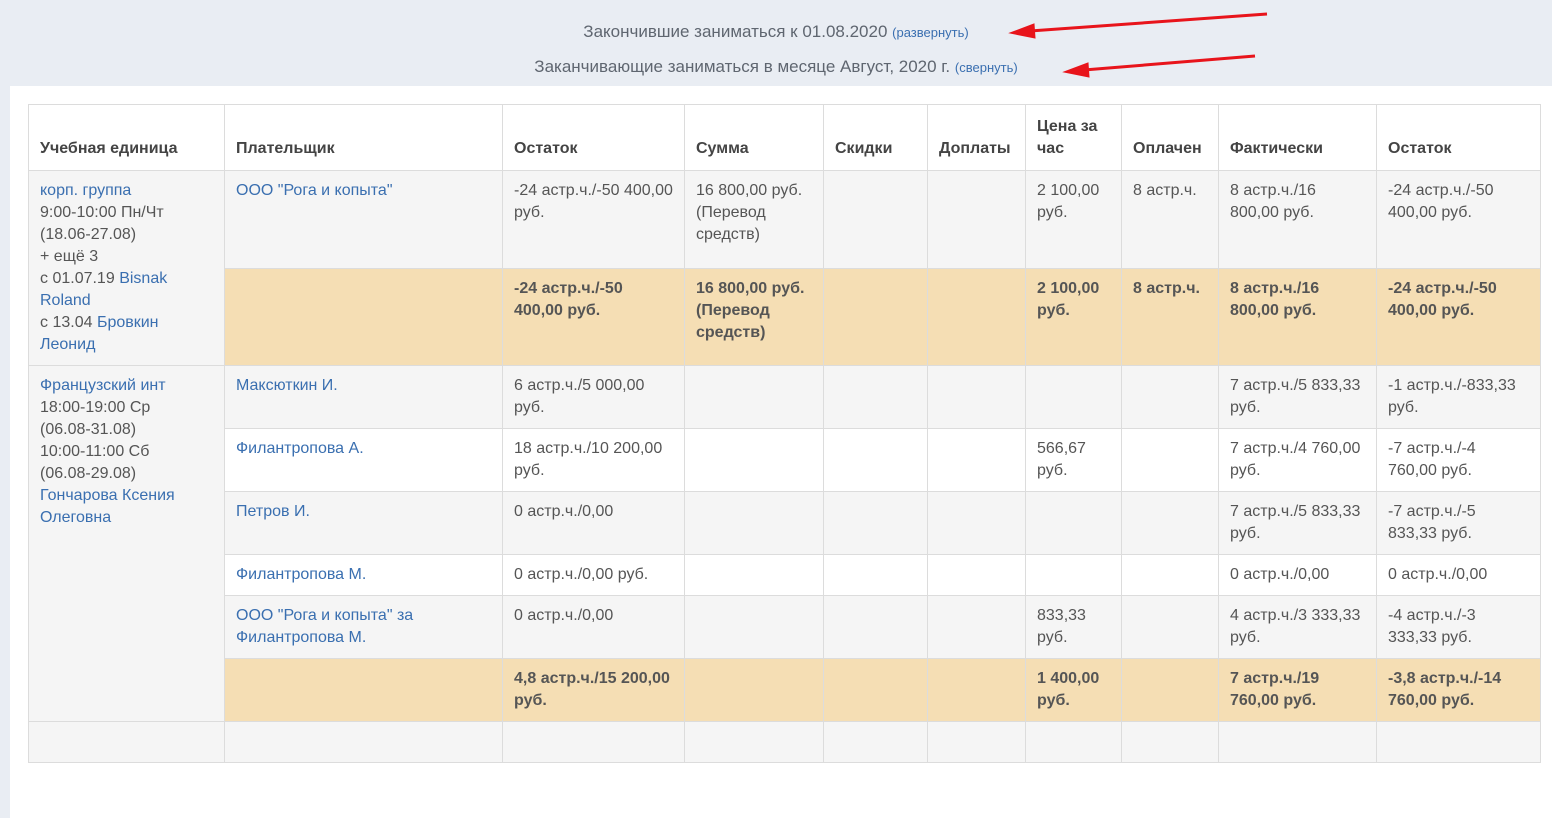 This screenshot has height=818, width=1552. I want to click on unit-schedule: + ещё 3, so click(69, 256).